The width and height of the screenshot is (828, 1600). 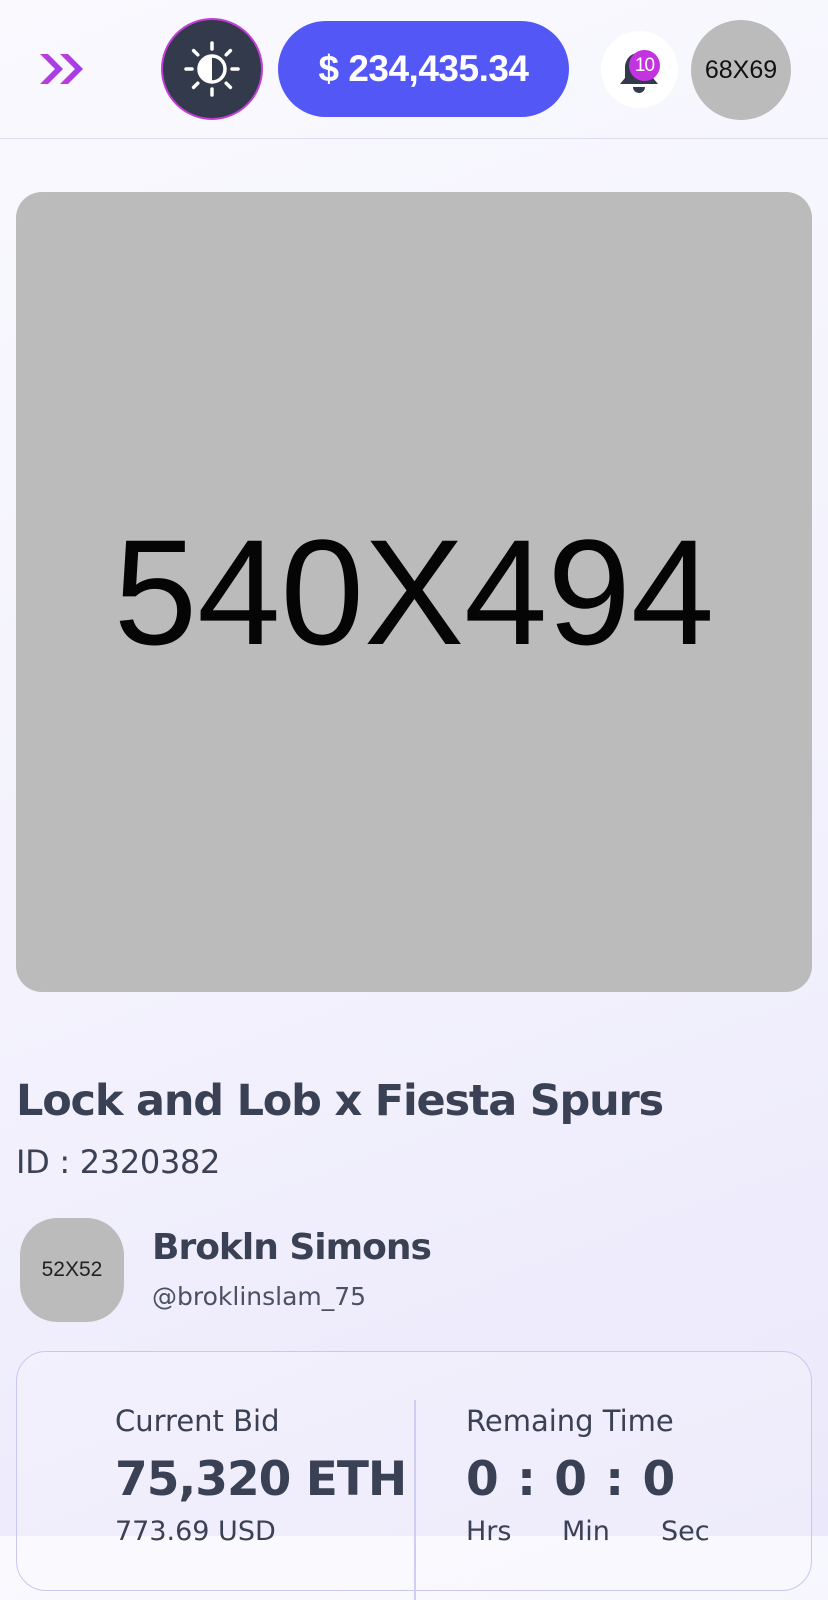 I want to click on creator-avatar-placeholder-text: 52X52, so click(x=72, y=1269).